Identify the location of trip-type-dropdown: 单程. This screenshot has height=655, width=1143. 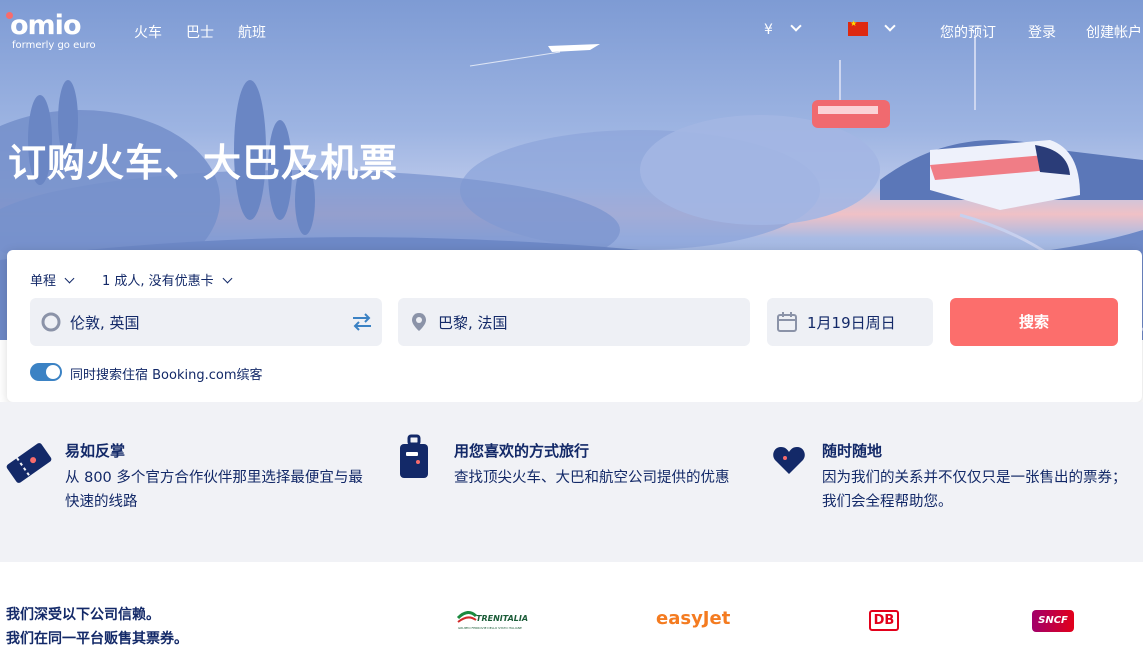
(52, 279).